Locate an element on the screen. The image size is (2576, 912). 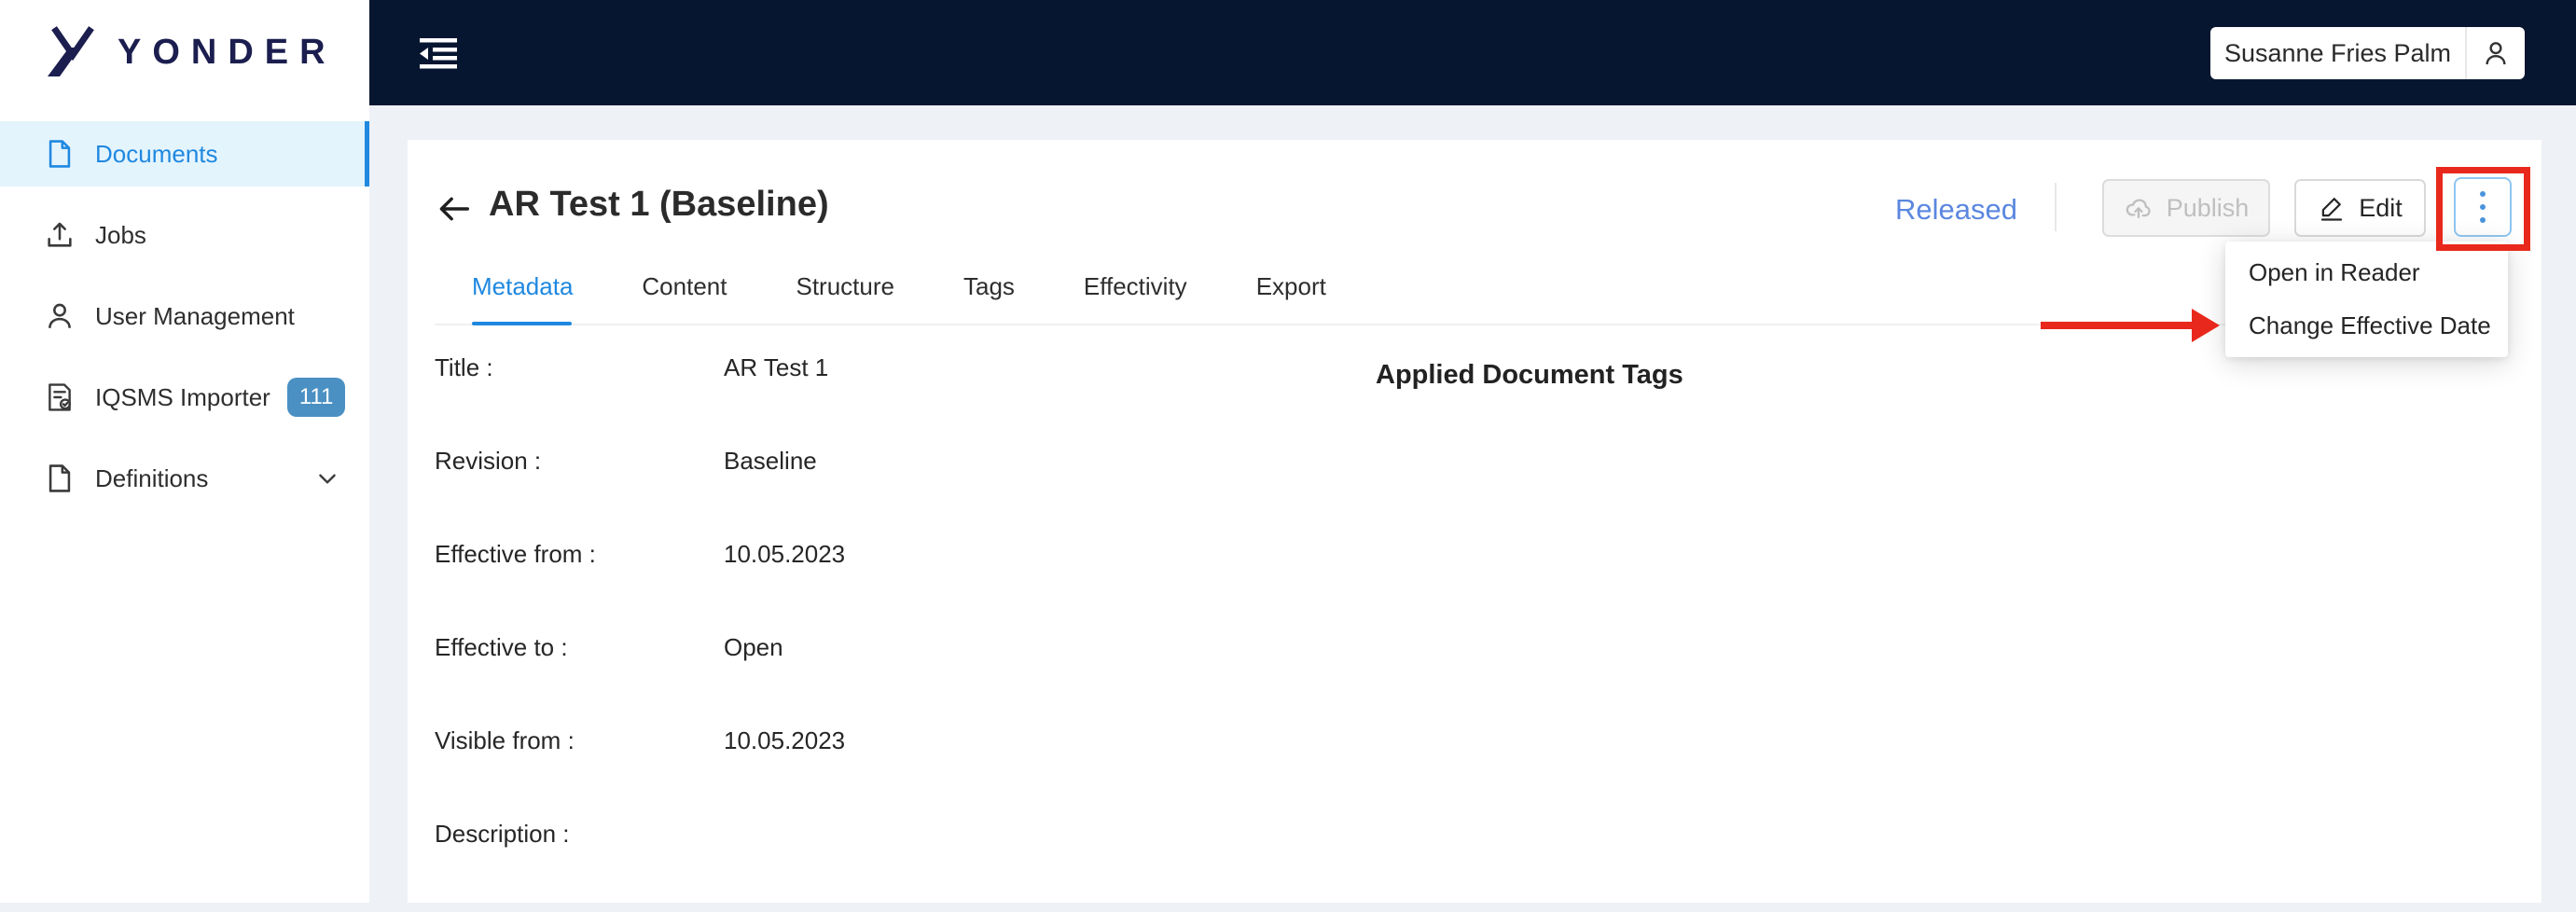
edit-pen-icon is located at coordinates (2332, 208).